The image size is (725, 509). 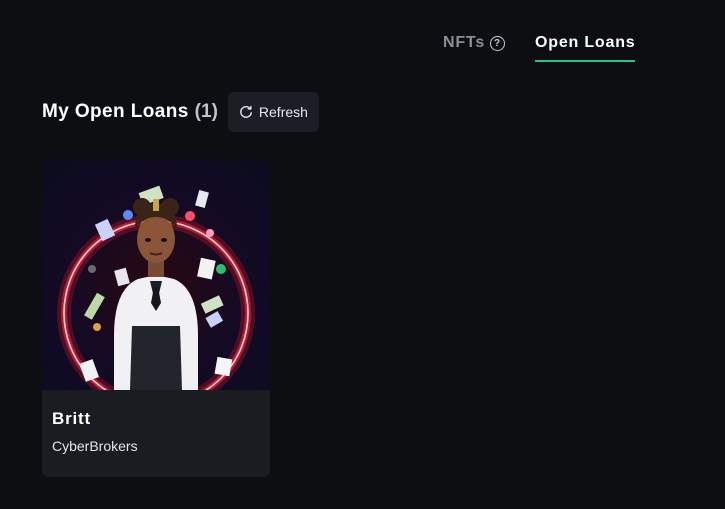 I want to click on collection-name: CyberBrokers, so click(x=95, y=446).